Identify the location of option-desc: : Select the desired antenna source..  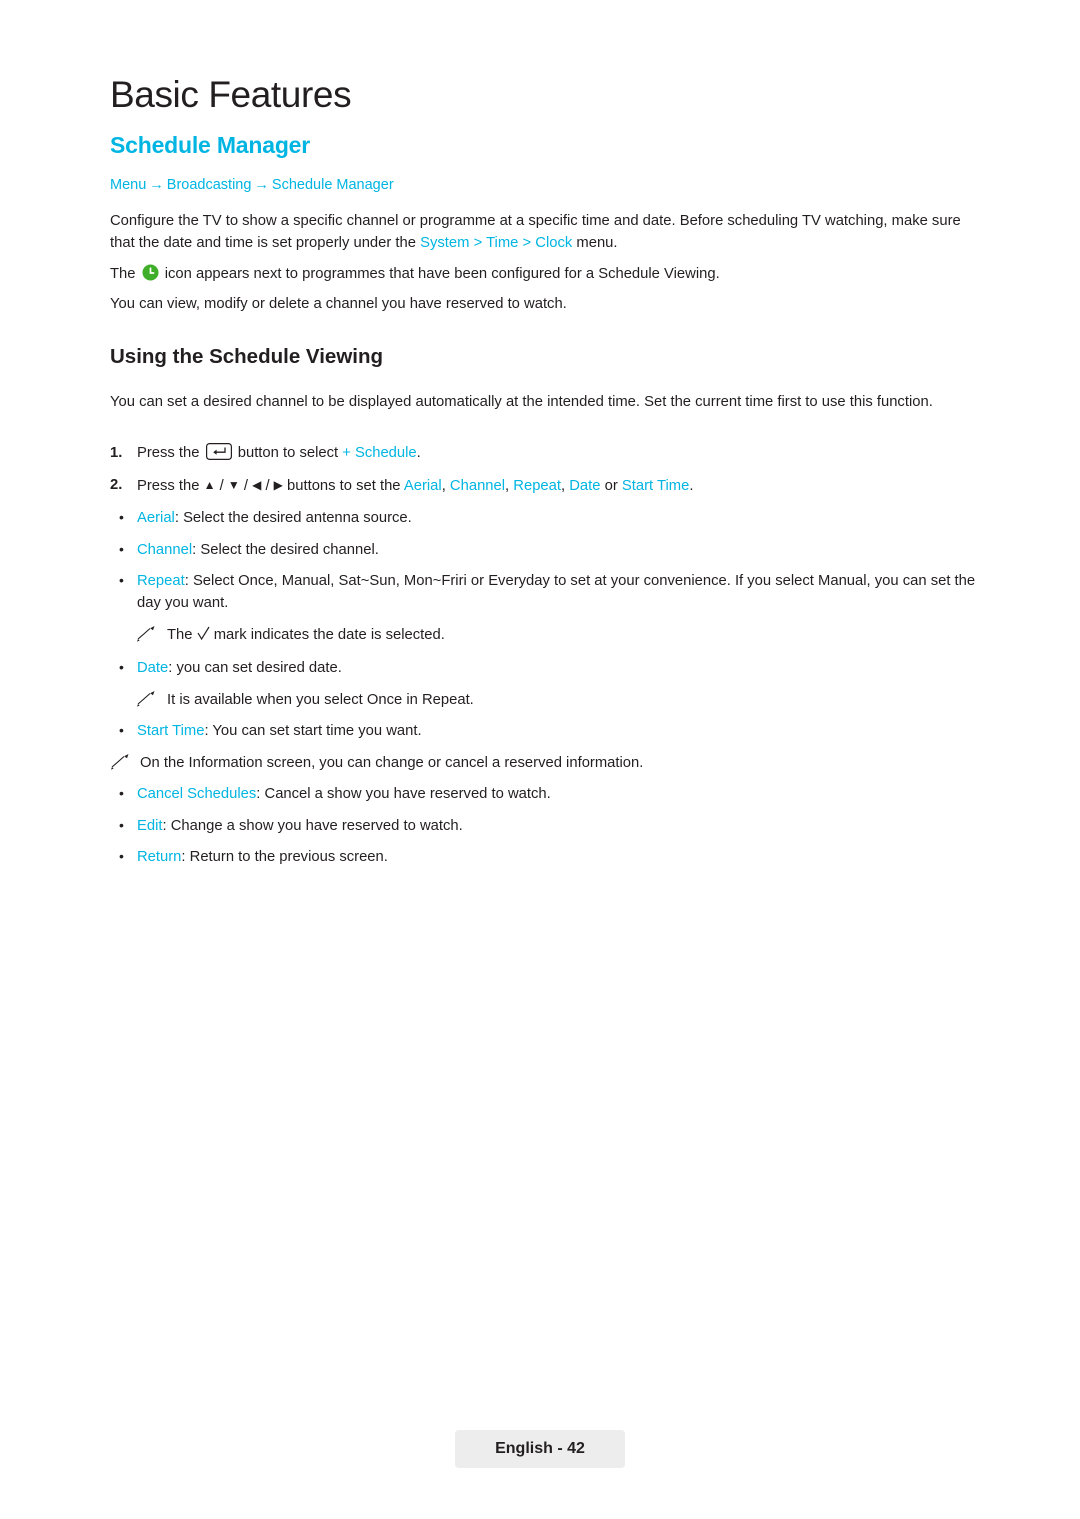
(293, 518).